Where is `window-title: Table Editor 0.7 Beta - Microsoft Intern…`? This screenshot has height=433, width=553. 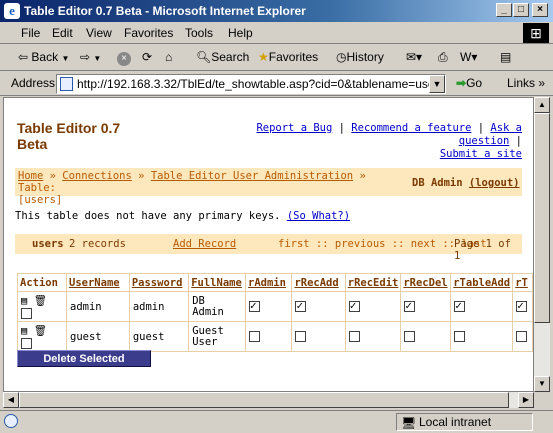
window-title: Table Editor 0.7 Beta - Microsoft Intern… is located at coordinates (165, 11).